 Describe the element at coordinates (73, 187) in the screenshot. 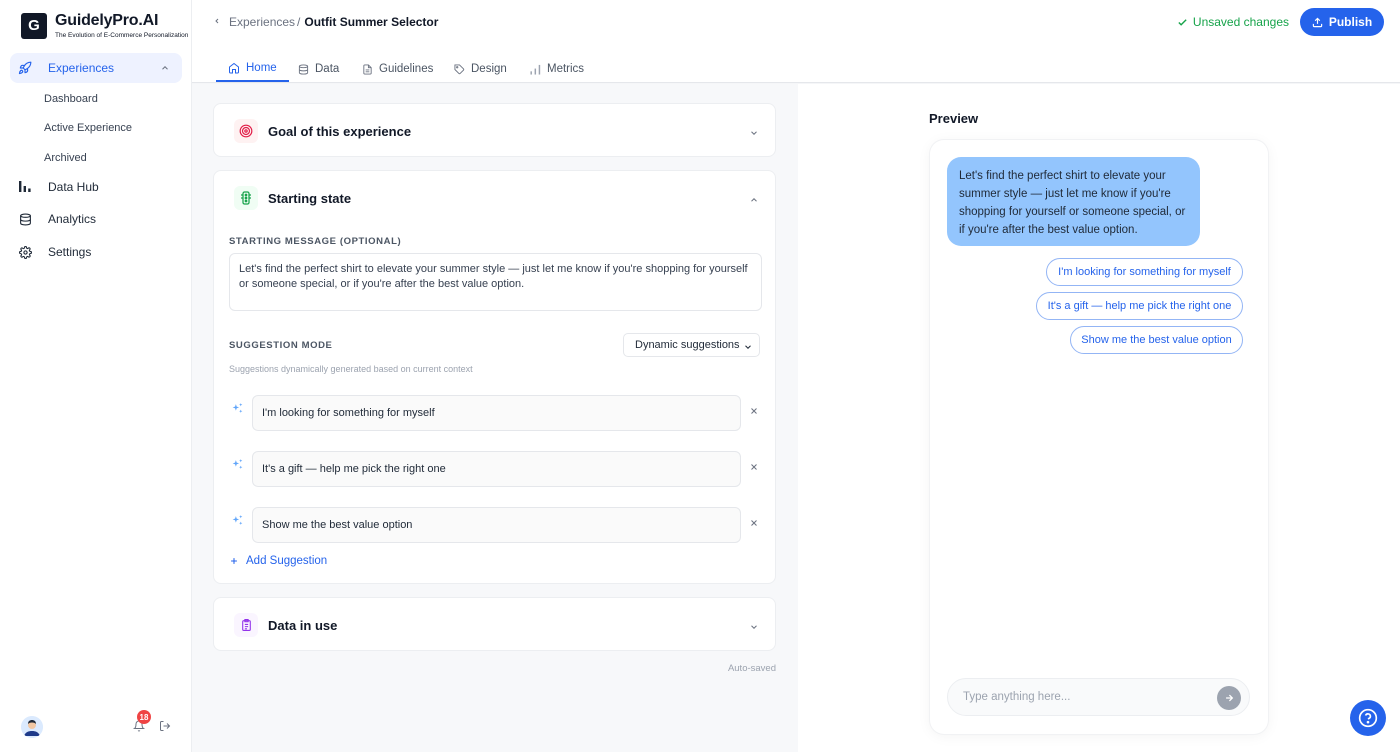

I see `sidebar-item-label: Data Hub` at that location.